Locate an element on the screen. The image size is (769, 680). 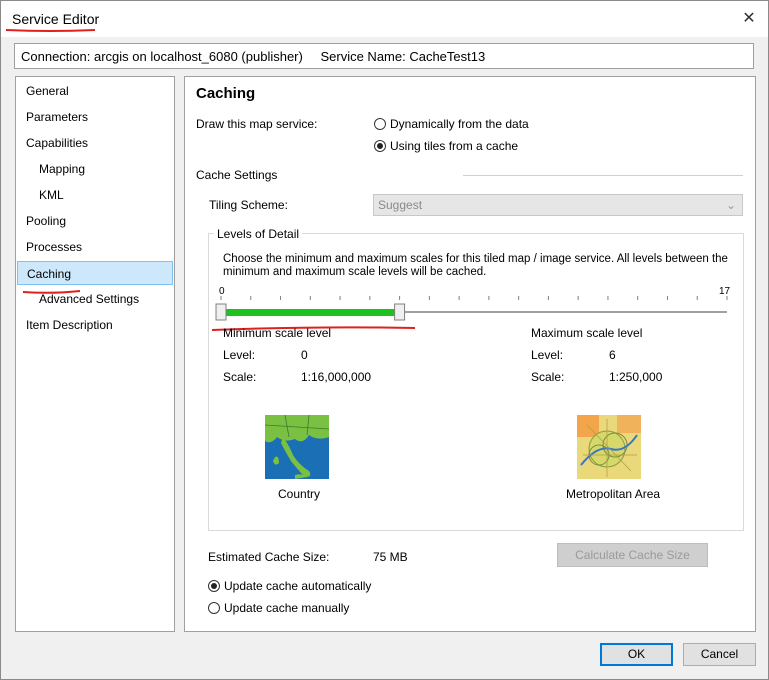
max-level-value: 6 is located at coordinates (612, 355).